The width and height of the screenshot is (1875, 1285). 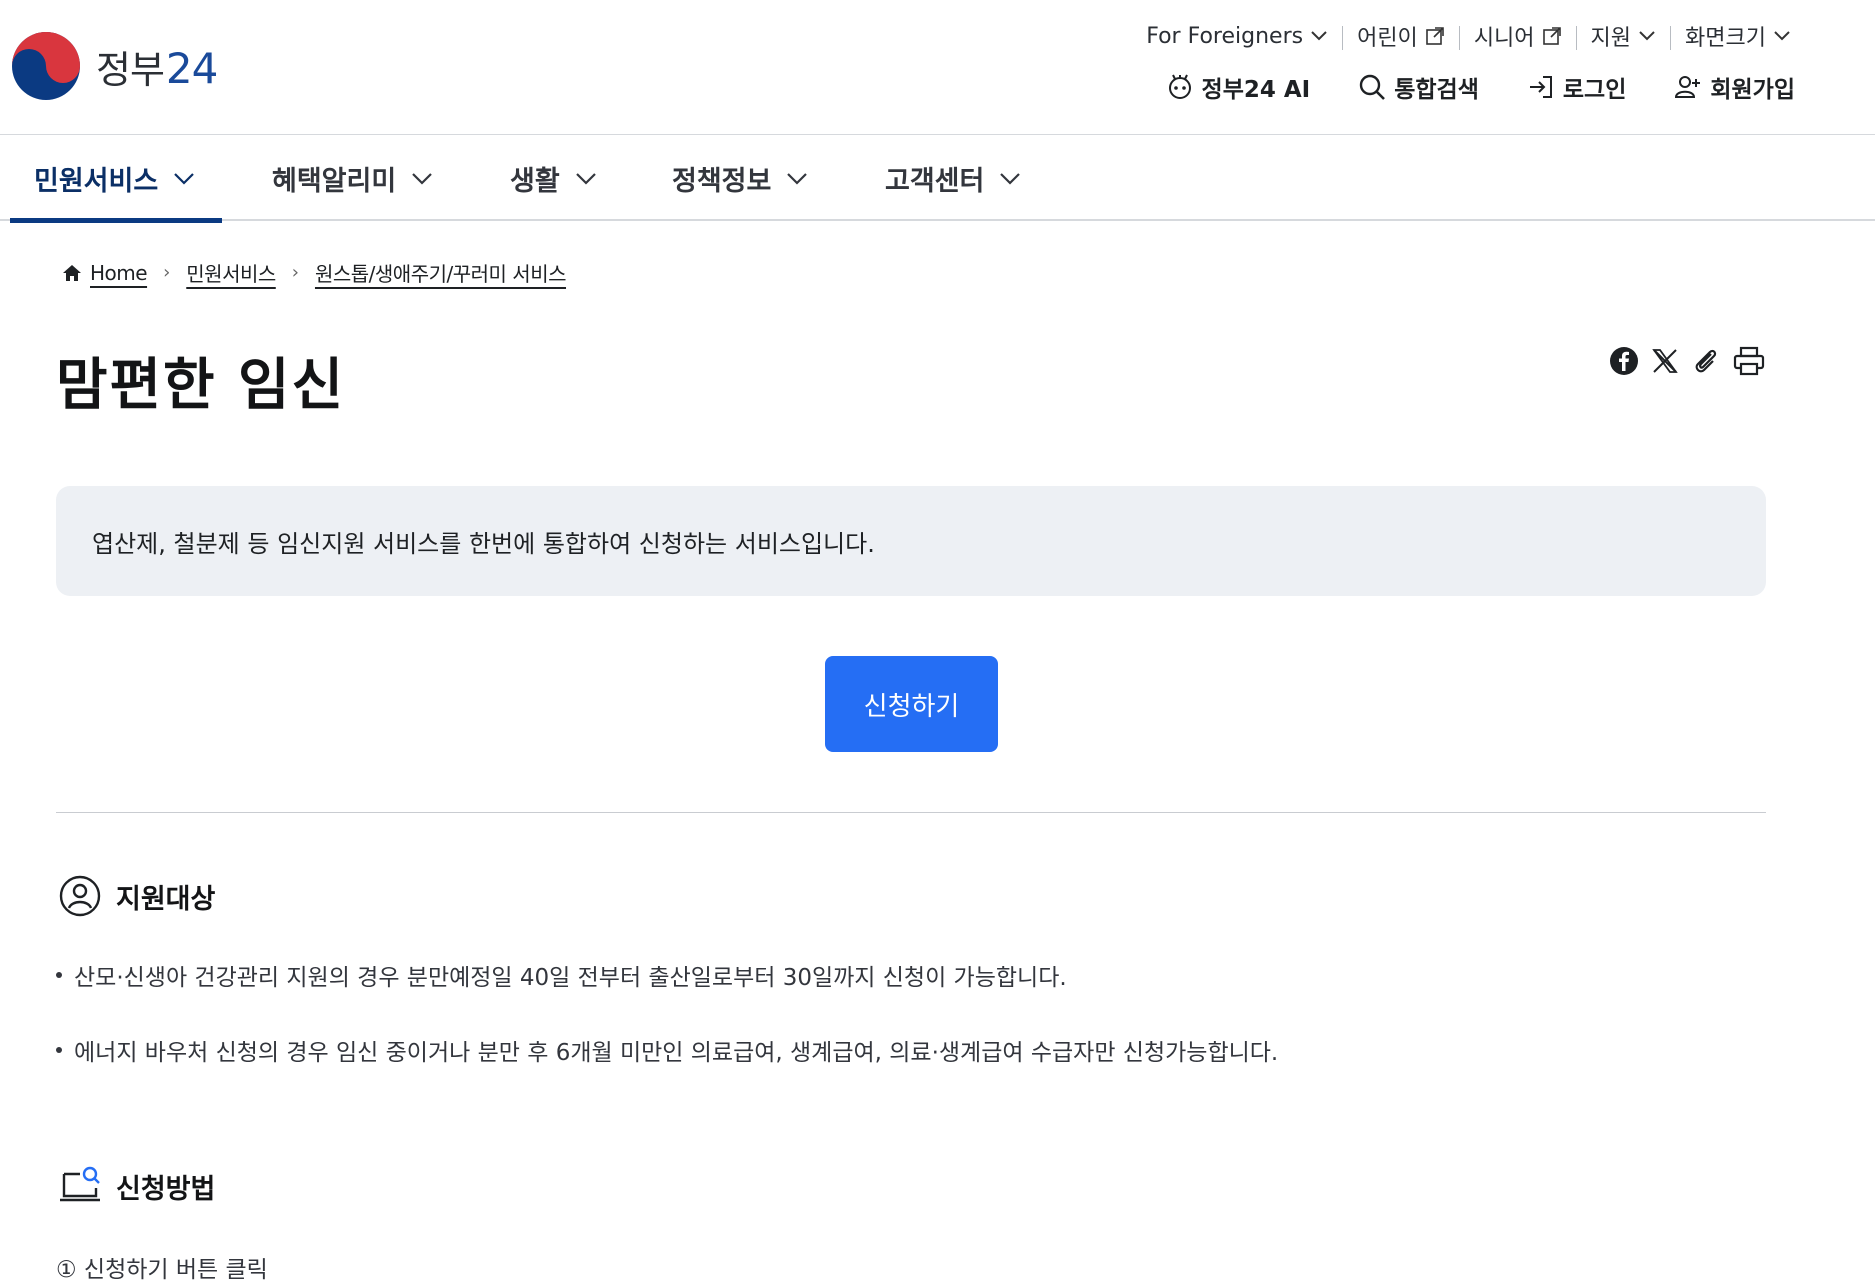 I want to click on nav-label: 생활, so click(x=535, y=181).